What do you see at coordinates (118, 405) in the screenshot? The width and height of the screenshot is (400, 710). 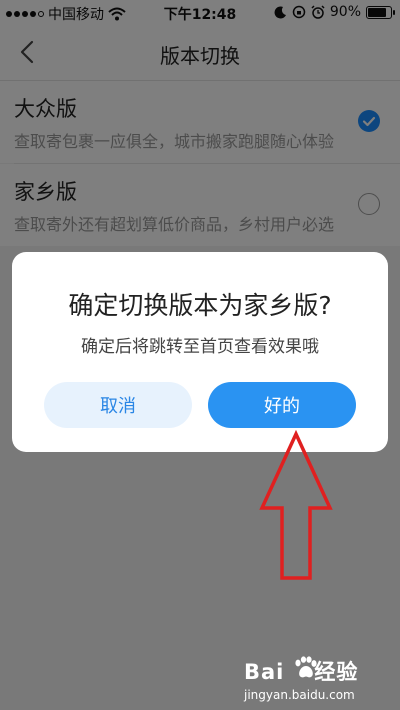 I see `cancel-button: 取消` at bounding box center [118, 405].